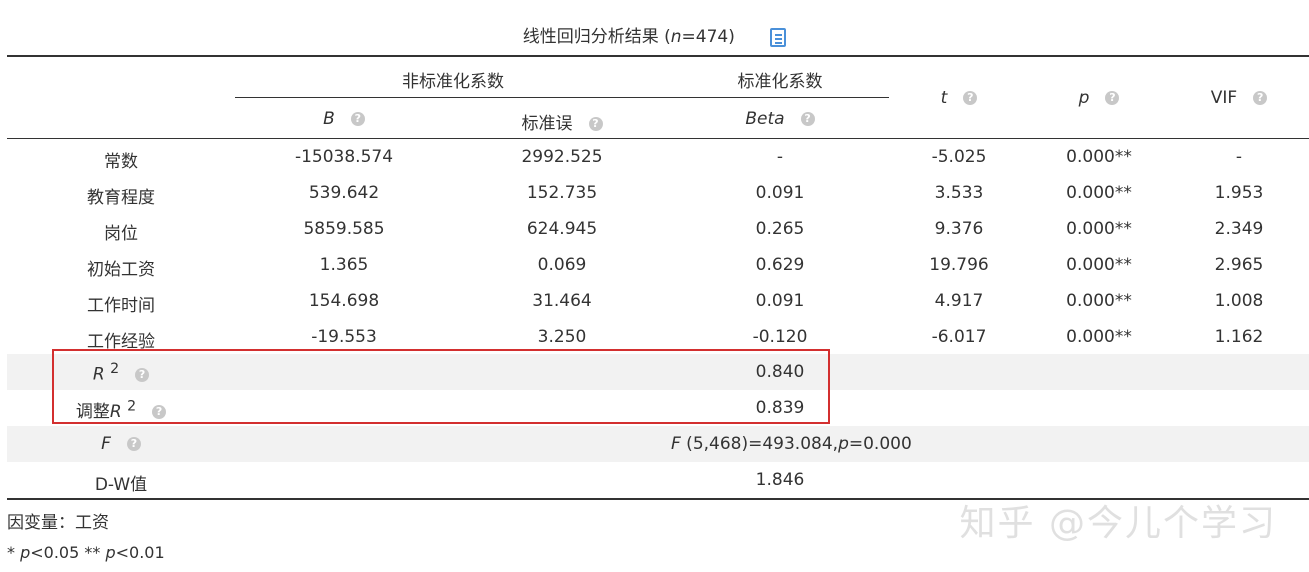 This screenshot has height=572, width=1309. What do you see at coordinates (344, 229) in the screenshot?
I see `table-cell-b: 5859.585` at bounding box center [344, 229].